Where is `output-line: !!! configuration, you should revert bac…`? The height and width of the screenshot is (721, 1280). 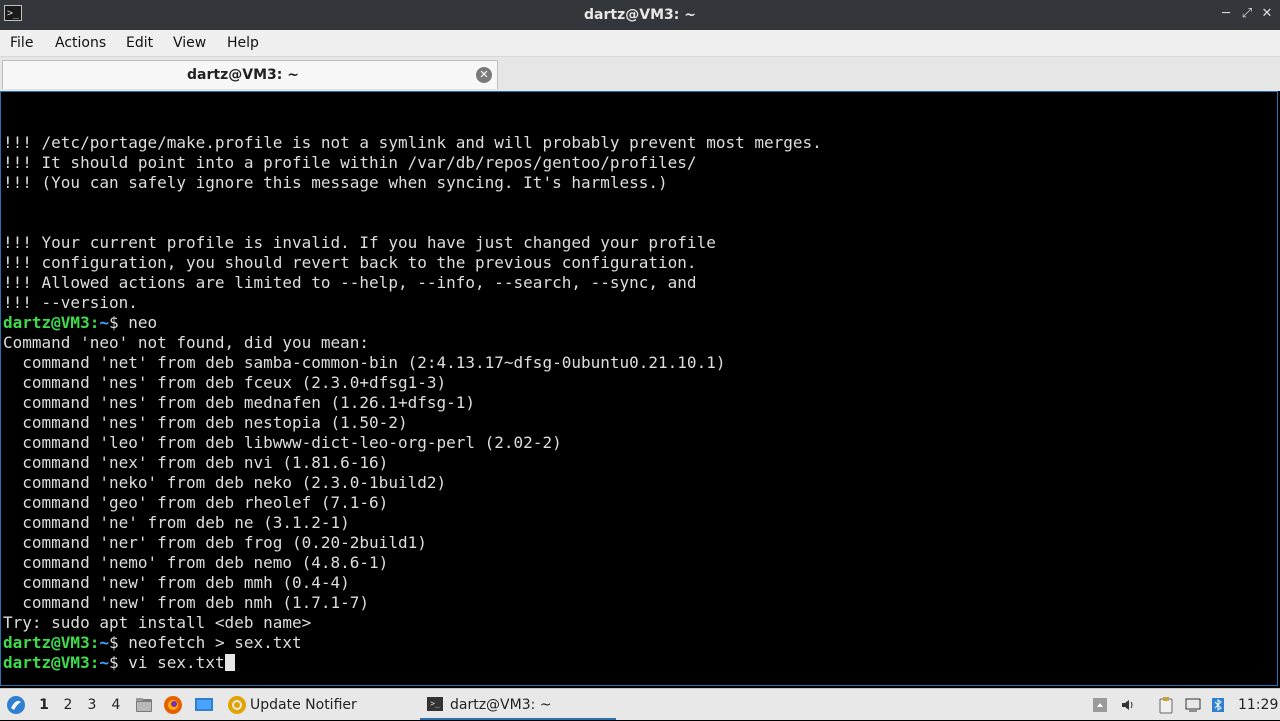 output-line: !!! configuration, you should revert bac… is located at coordinates (350, 262).